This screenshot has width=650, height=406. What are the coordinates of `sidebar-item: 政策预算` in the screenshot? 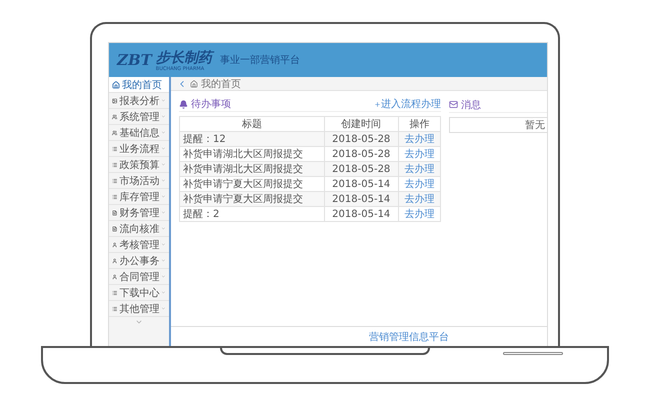 It's located at (139, 165).